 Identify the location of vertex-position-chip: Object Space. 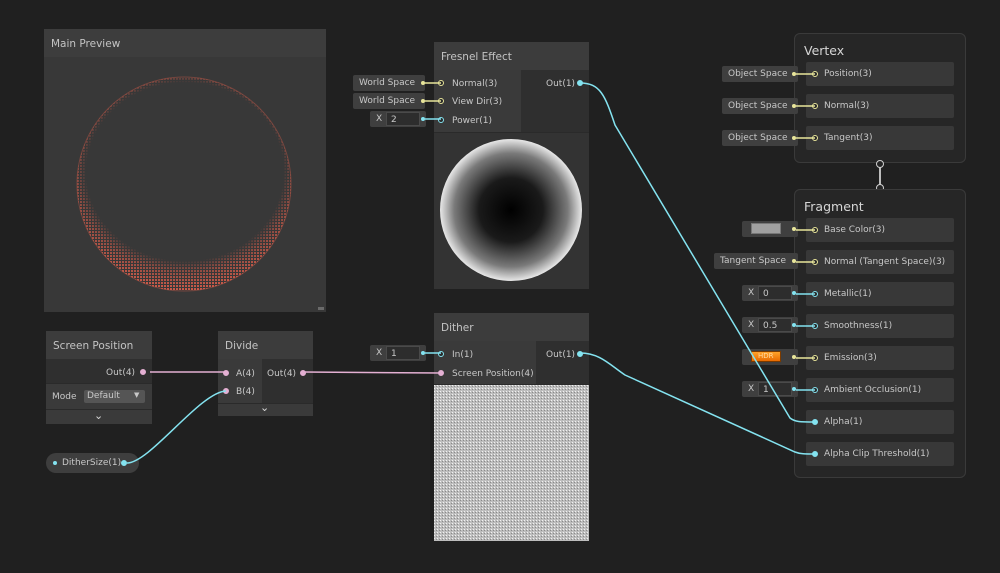
(760, 74).